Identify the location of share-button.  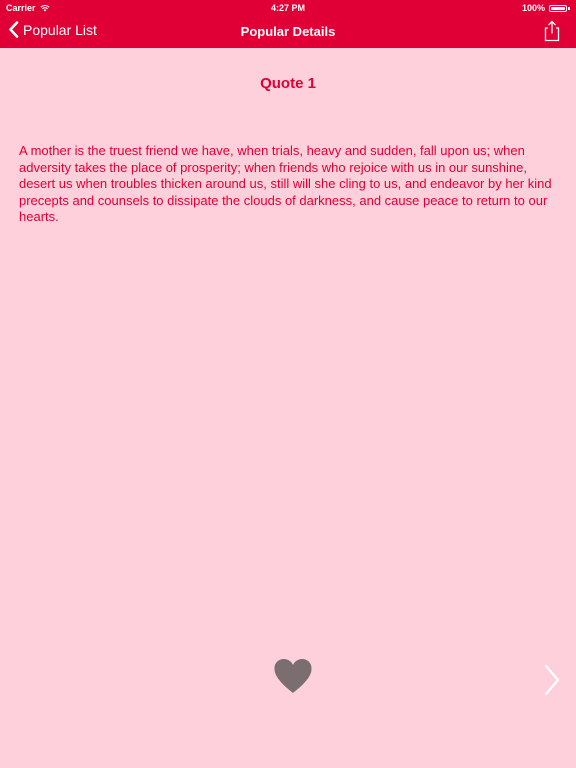
(552, 31).